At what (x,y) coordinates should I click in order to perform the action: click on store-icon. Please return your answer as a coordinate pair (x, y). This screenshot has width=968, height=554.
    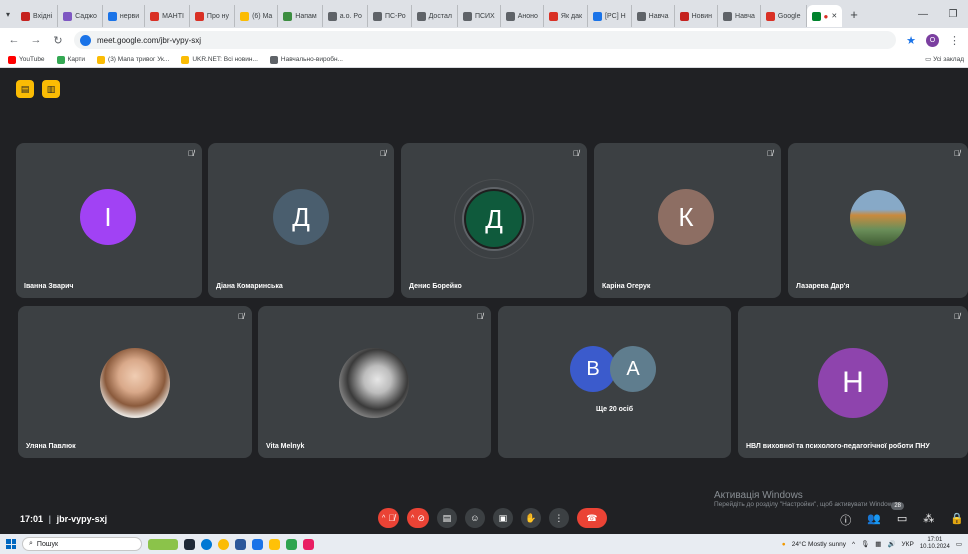
    Looking at the image, I should click on (240, 544).